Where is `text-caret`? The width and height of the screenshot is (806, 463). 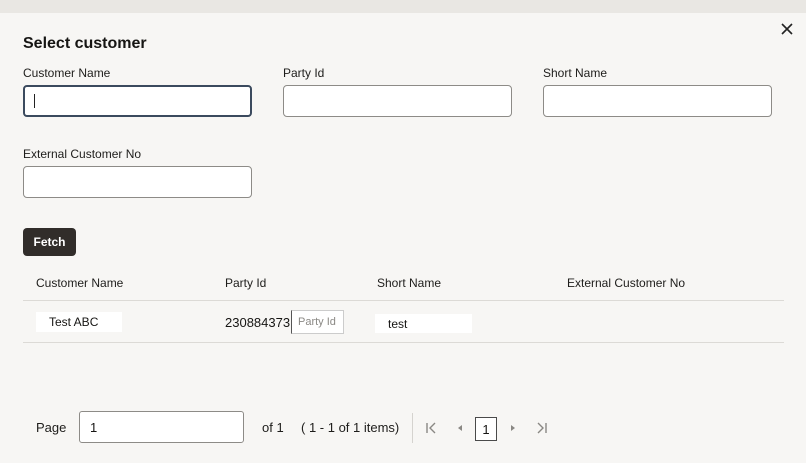
text-caret is located at coordinates (34, 101).